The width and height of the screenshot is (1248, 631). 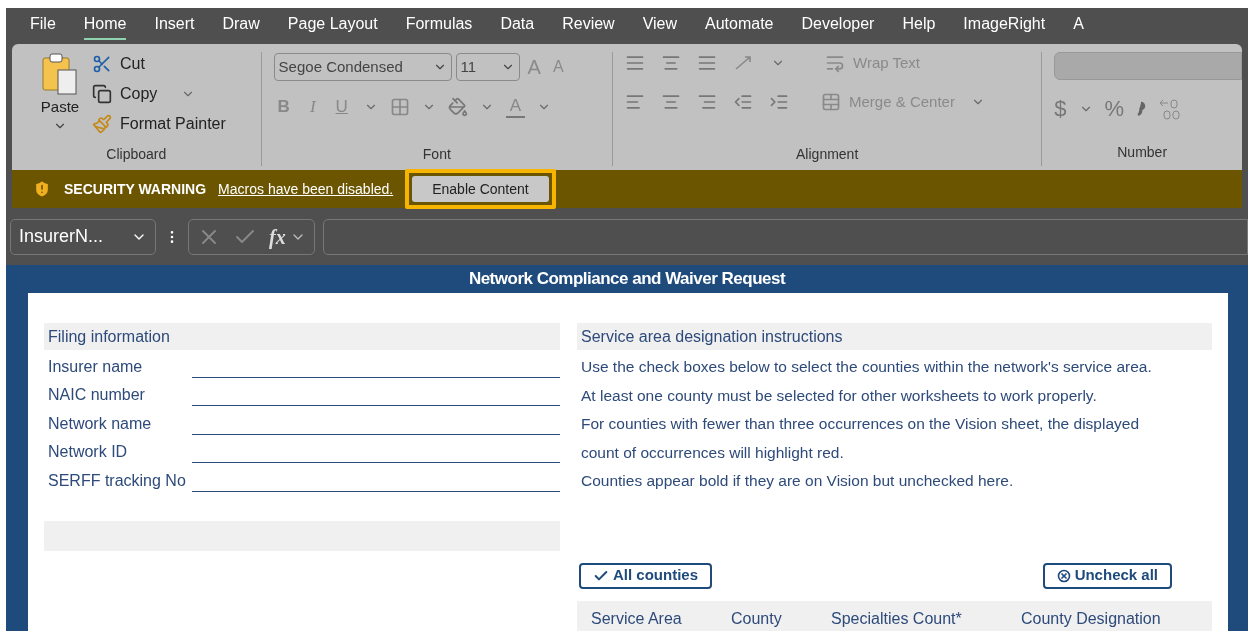 What do you see at coordinates (827, 154) in the screenshot?
I see `group-label: Alignment` at bounding box center [827, 154].